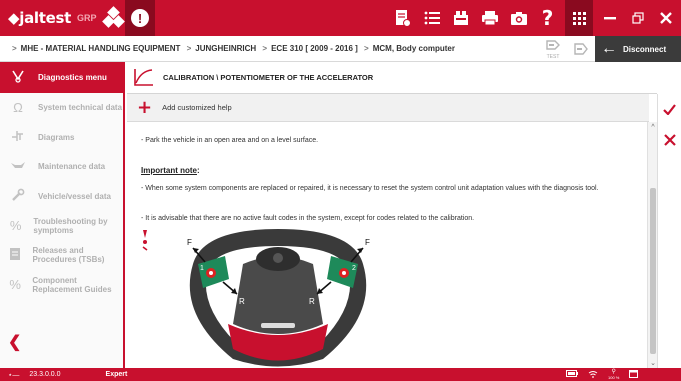  Describe the element at coordinates (225, 48) in the screenshot. I see `breadcrumb-item: JUNGHEINRICH` at that location.